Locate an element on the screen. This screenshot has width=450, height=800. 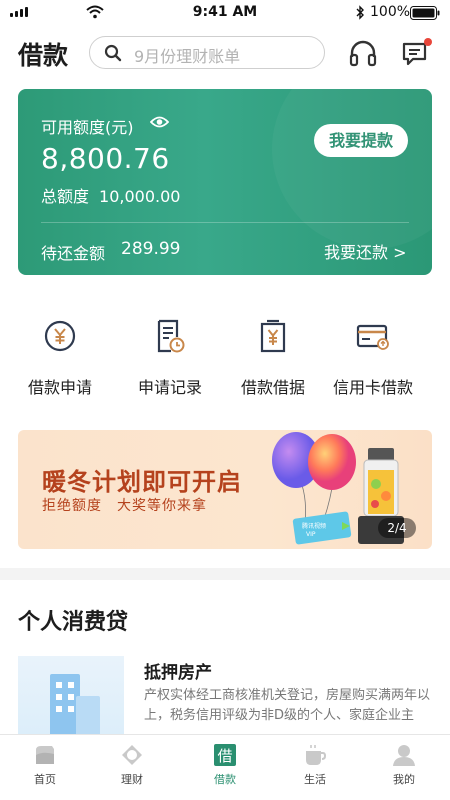
header: 借款 9月份理财账单 is located at coordinates (225, 54).